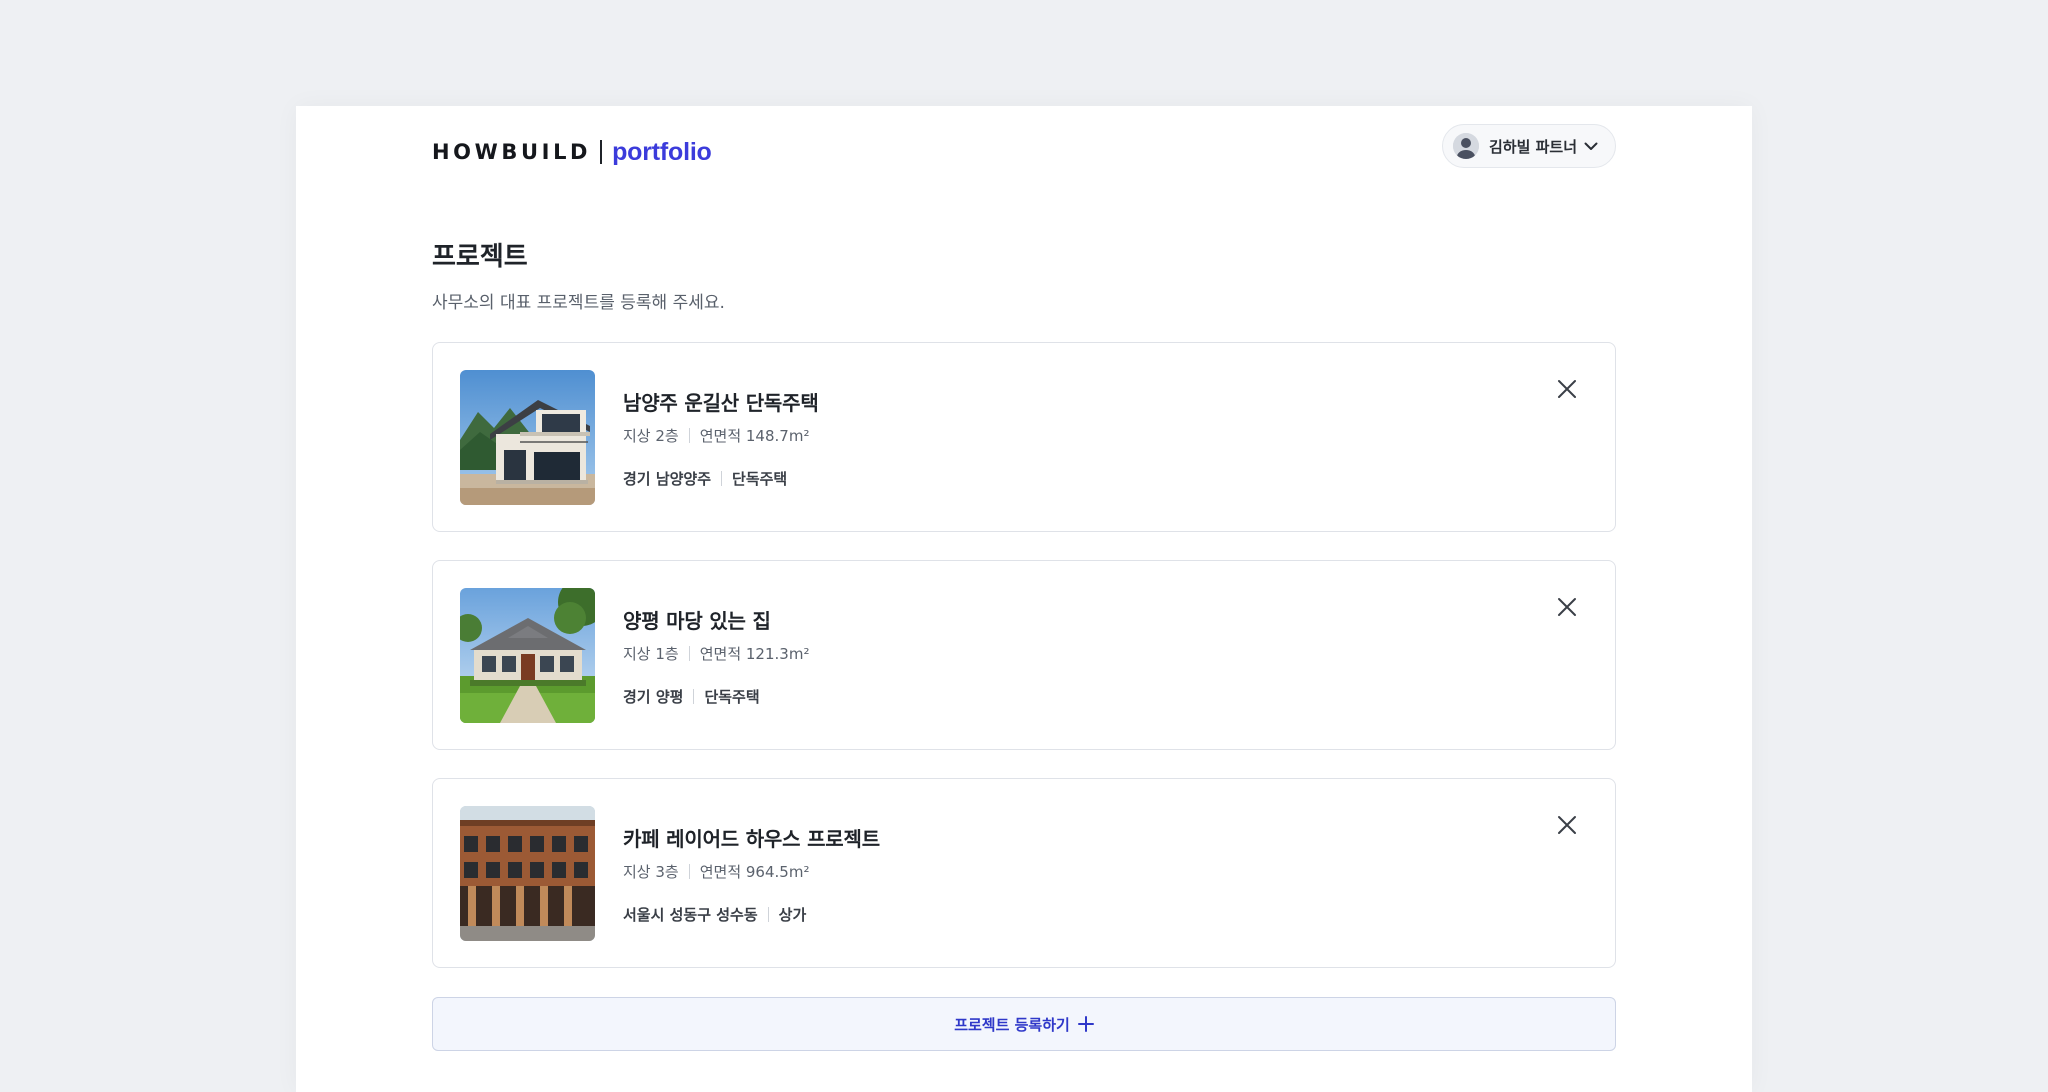 This screenshot has height=1092, width=2048. Describe the element at coordinates (1085, 1024) in the screenshot. I see `plus-icon` at that location.